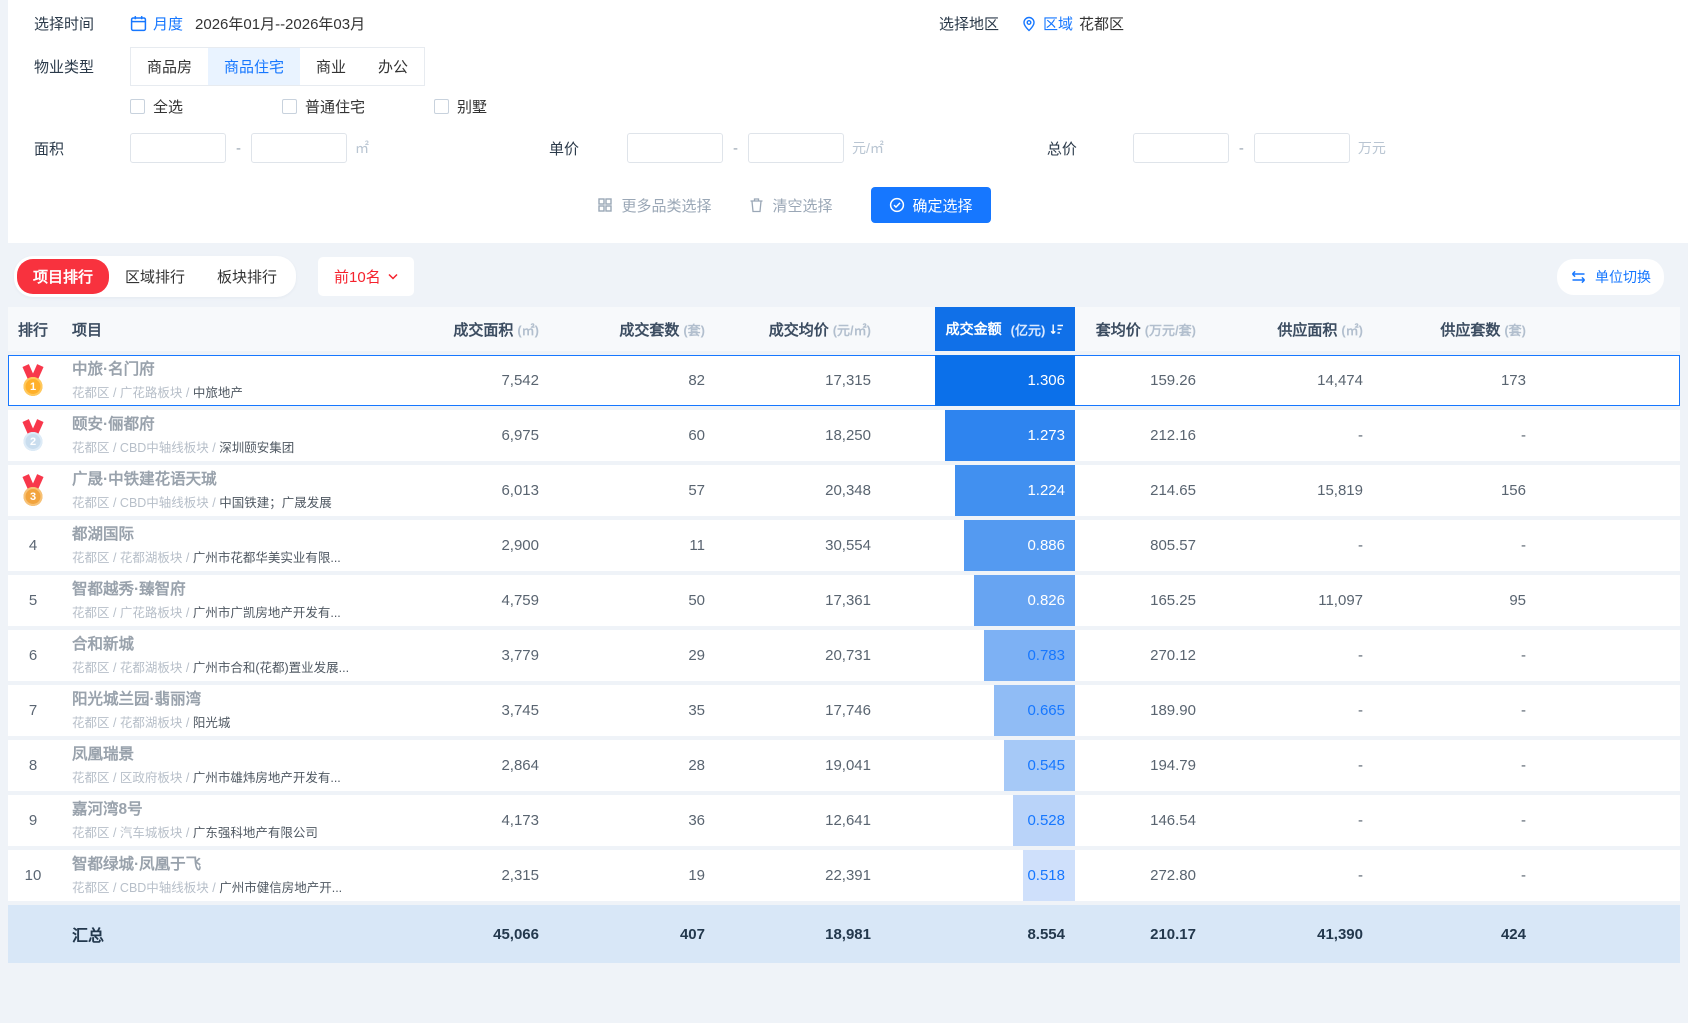 The height and width of the screenshot is (1023, 1688). Describe the element at coordinates (155, 276) in the screenshot. I see `ranking-tab-1: 区域排行` at that location.